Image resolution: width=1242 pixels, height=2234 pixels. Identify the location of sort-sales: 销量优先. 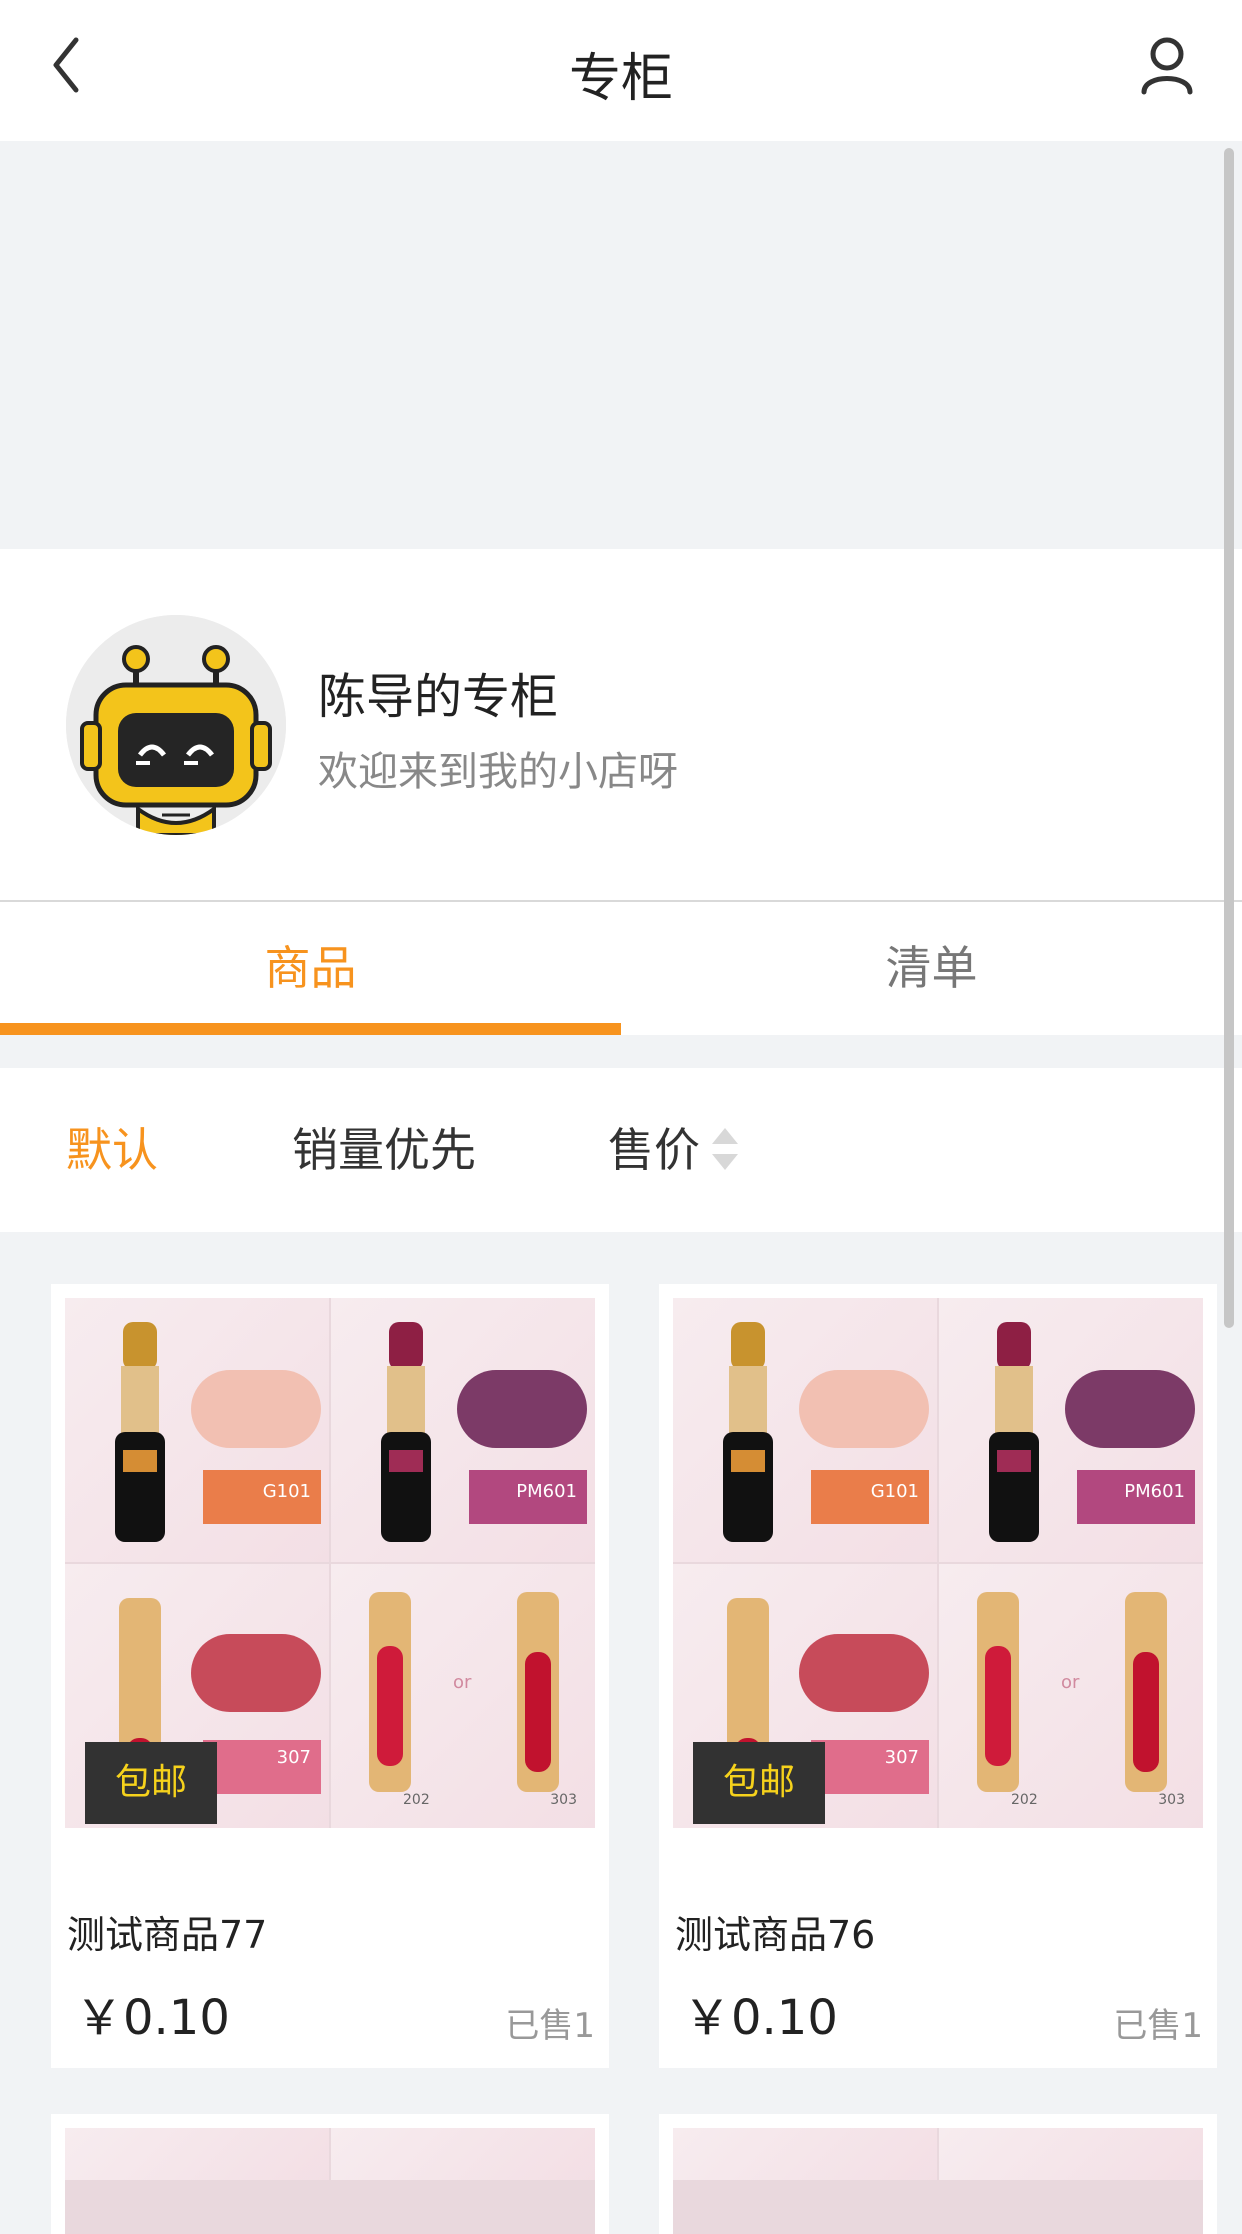
(384, 1150).